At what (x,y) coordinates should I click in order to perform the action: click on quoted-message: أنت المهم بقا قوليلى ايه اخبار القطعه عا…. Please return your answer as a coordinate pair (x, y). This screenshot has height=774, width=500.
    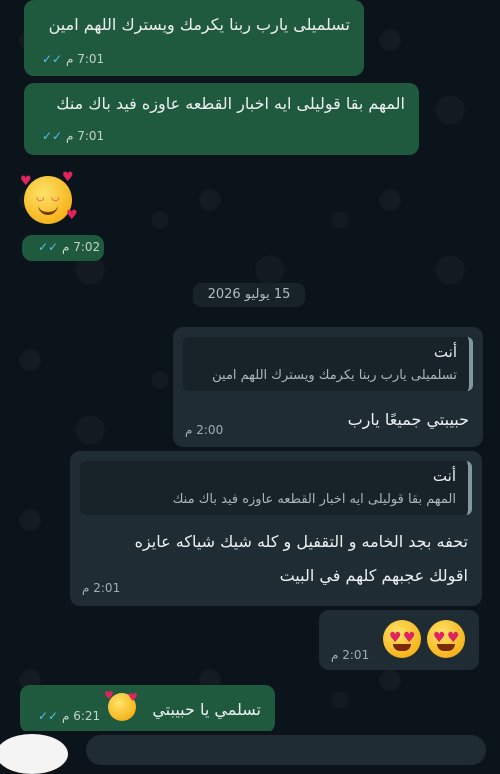
    Looking at the image, I should click on (276, 488).